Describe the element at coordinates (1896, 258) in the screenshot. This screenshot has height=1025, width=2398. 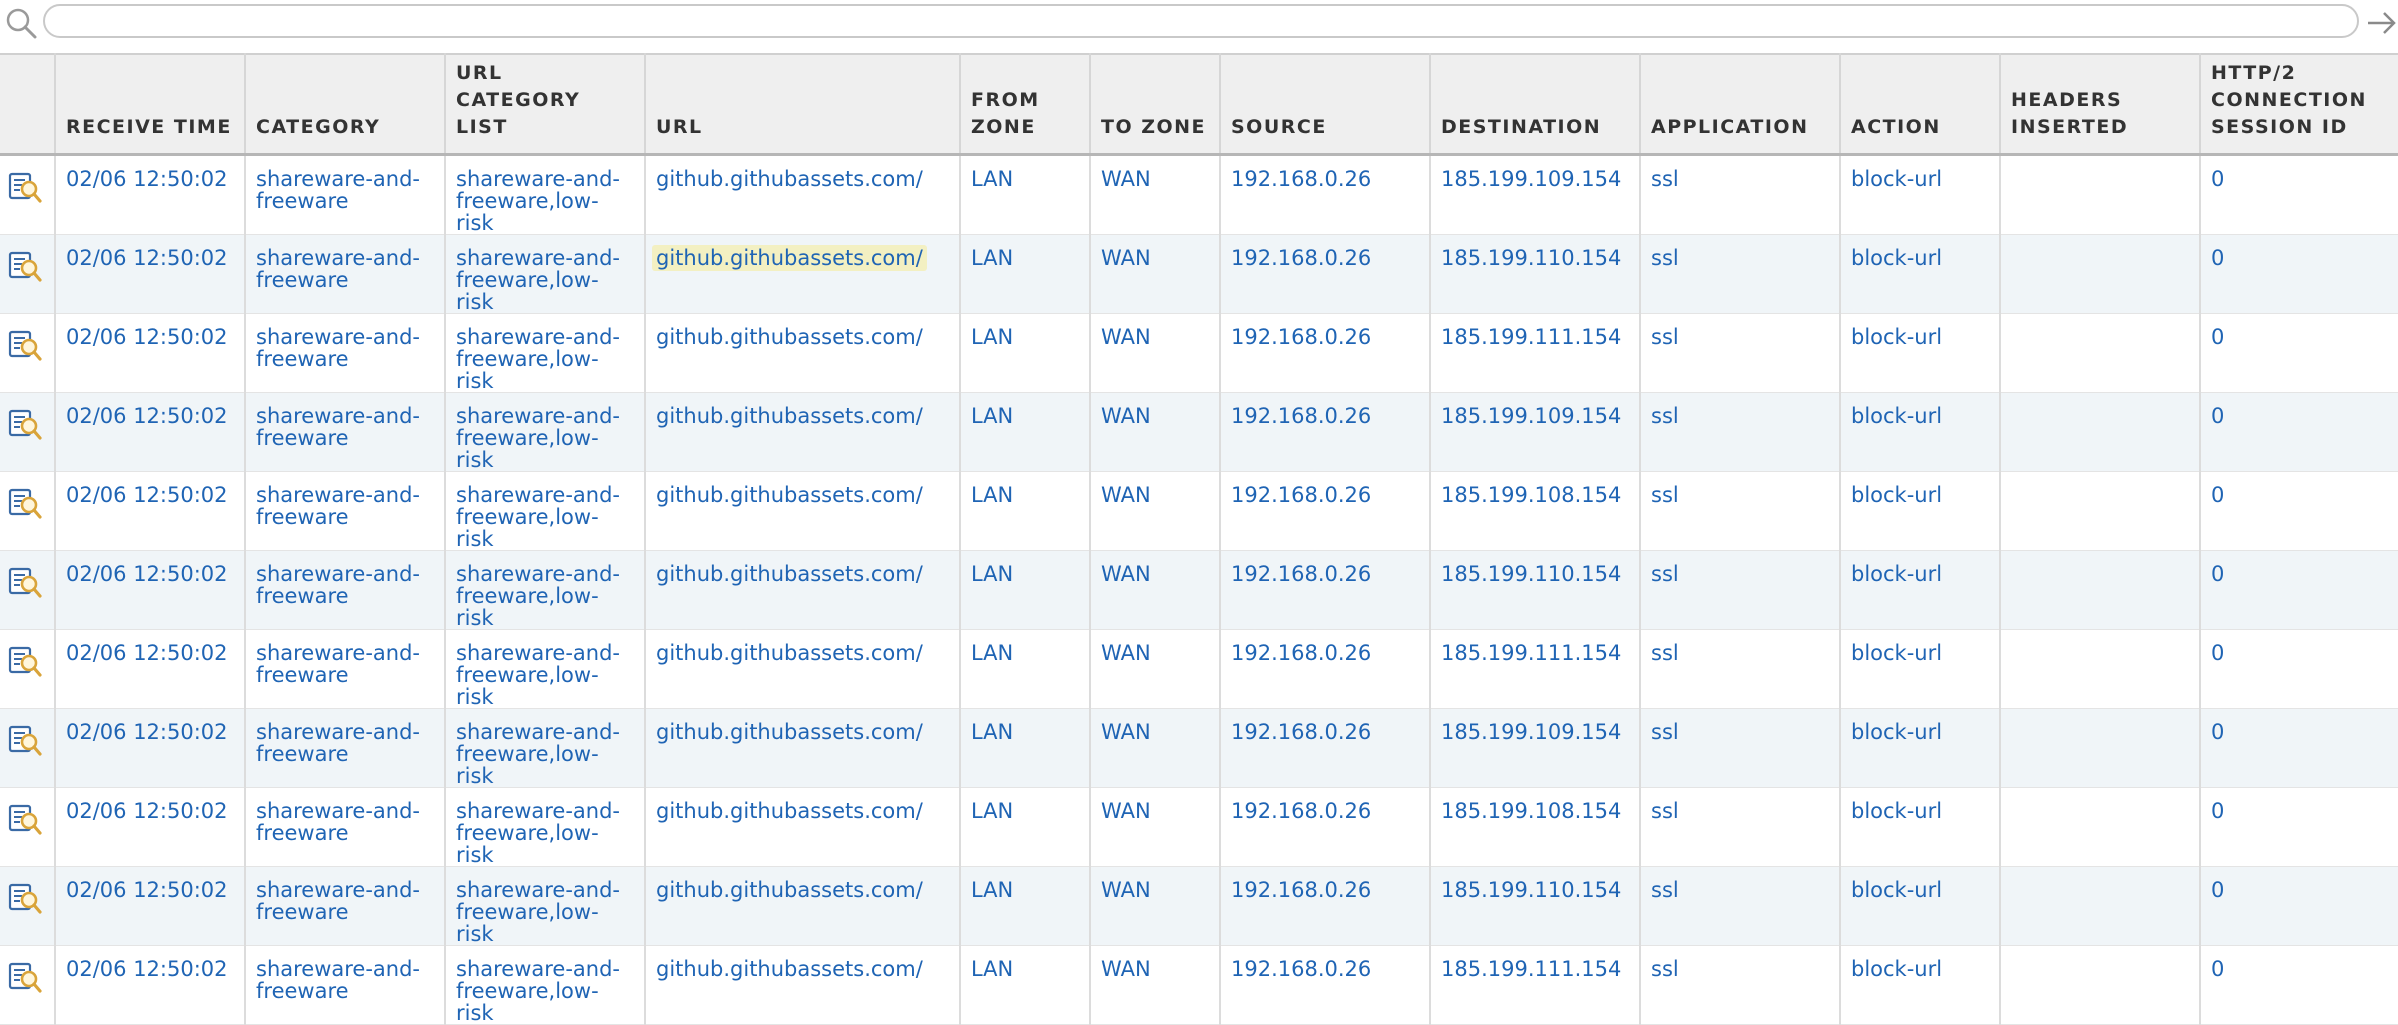
I see `action-value: block-url` at that location.